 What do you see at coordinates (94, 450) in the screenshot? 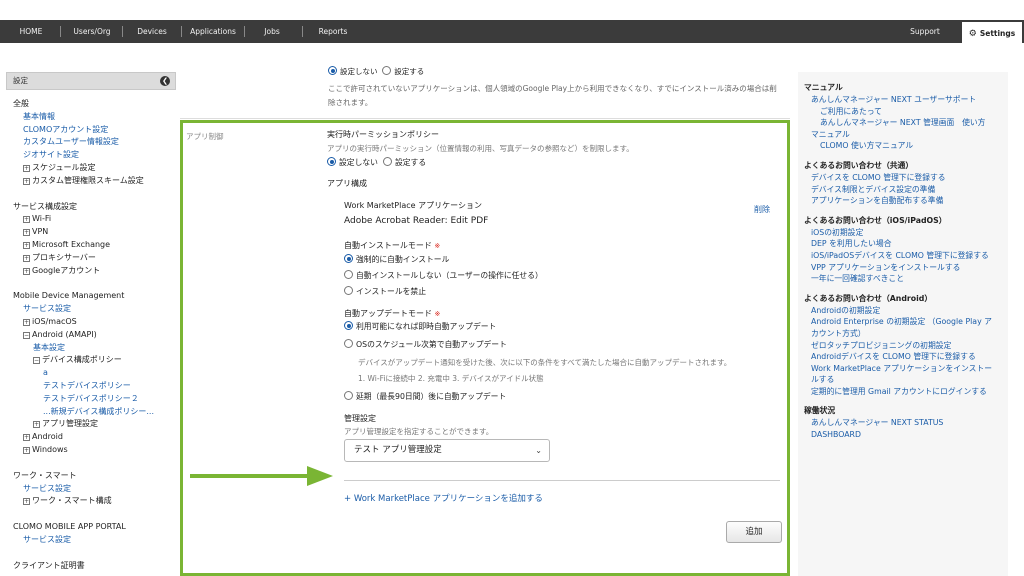
I see `sidebar-tree-item: + Windows` at bounding box center [94, 450].